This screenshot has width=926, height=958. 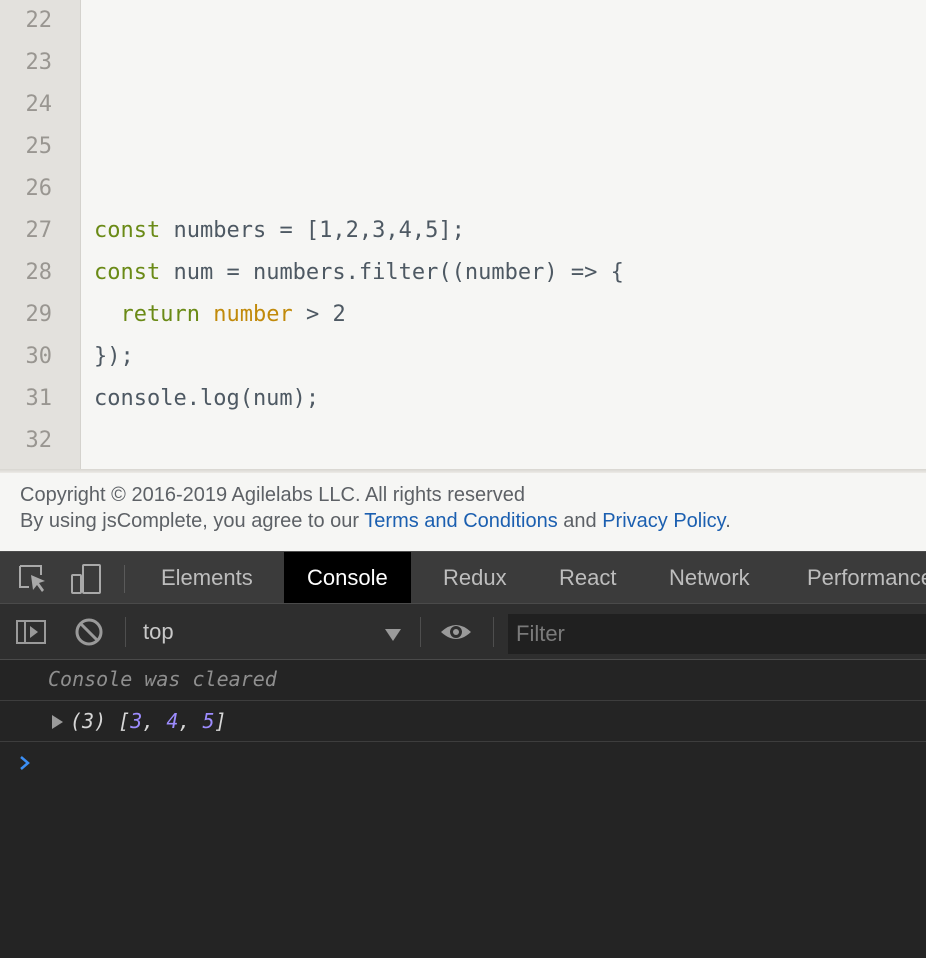 What do you see at coordinates (312, 230) in the screenshot?
I see `code-text: numbers = [1,2,3,4,5];` at bounding box center [312, 230].